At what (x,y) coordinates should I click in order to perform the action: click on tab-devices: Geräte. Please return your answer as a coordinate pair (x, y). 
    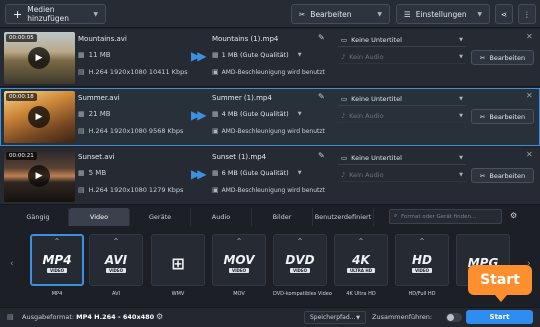
    Looking at the image, I should click on (160, 217).